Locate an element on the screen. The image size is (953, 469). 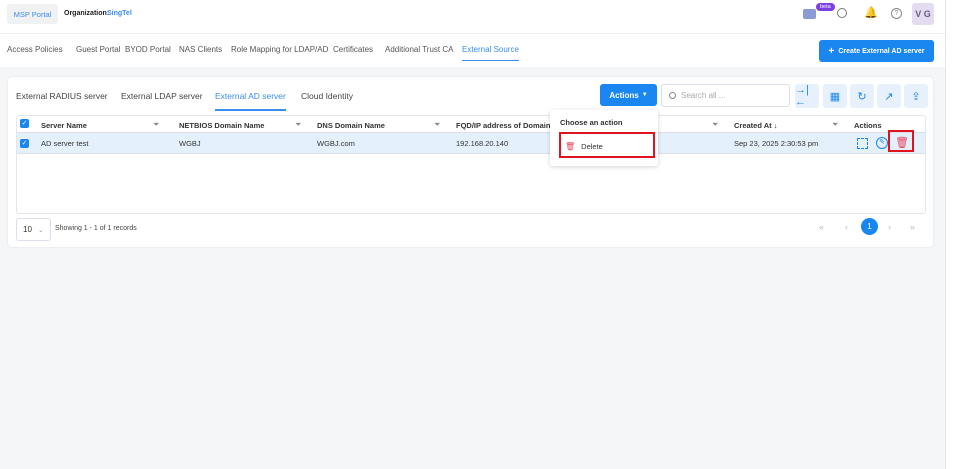
last-page-icon: » is located at coordinates (912, 227).